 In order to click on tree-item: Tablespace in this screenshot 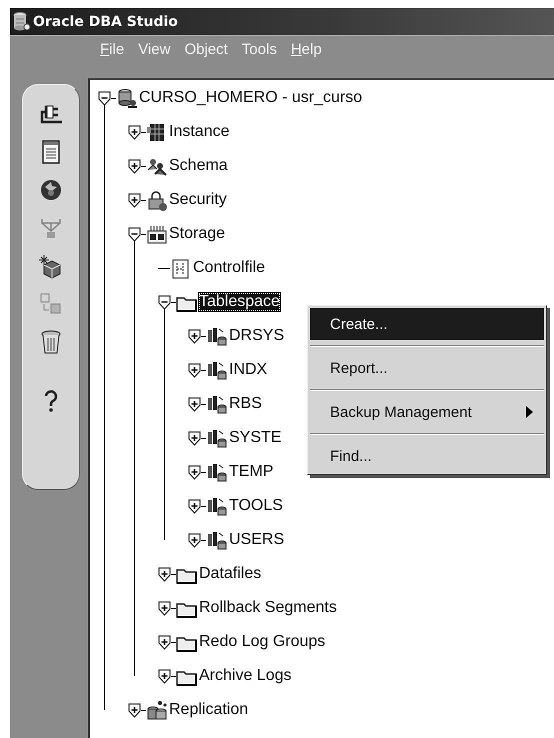, I will do `click(239, 302)`.